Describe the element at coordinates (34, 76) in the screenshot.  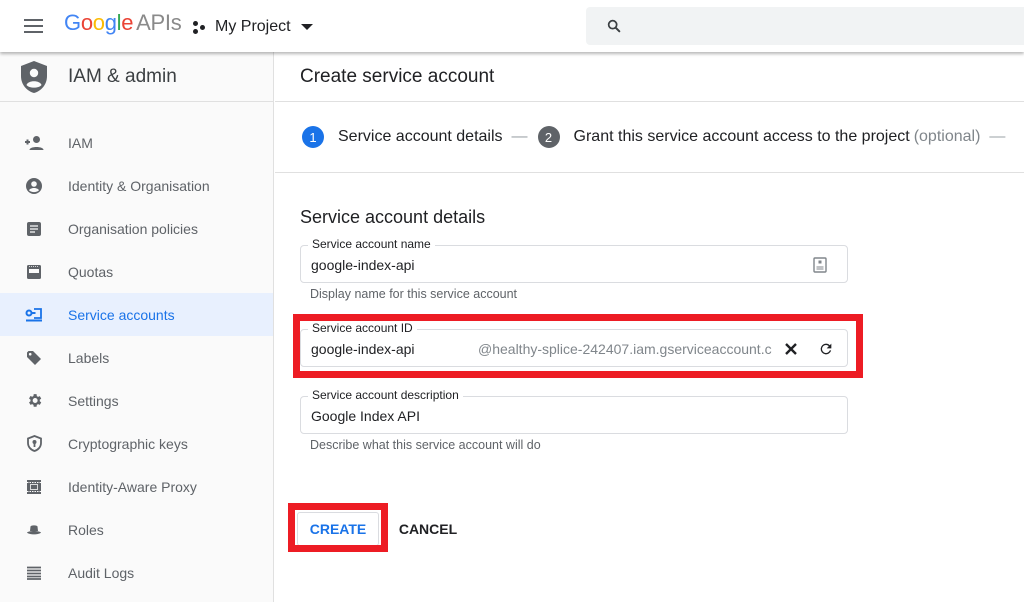
I see `iam-shield-icon` at that location.